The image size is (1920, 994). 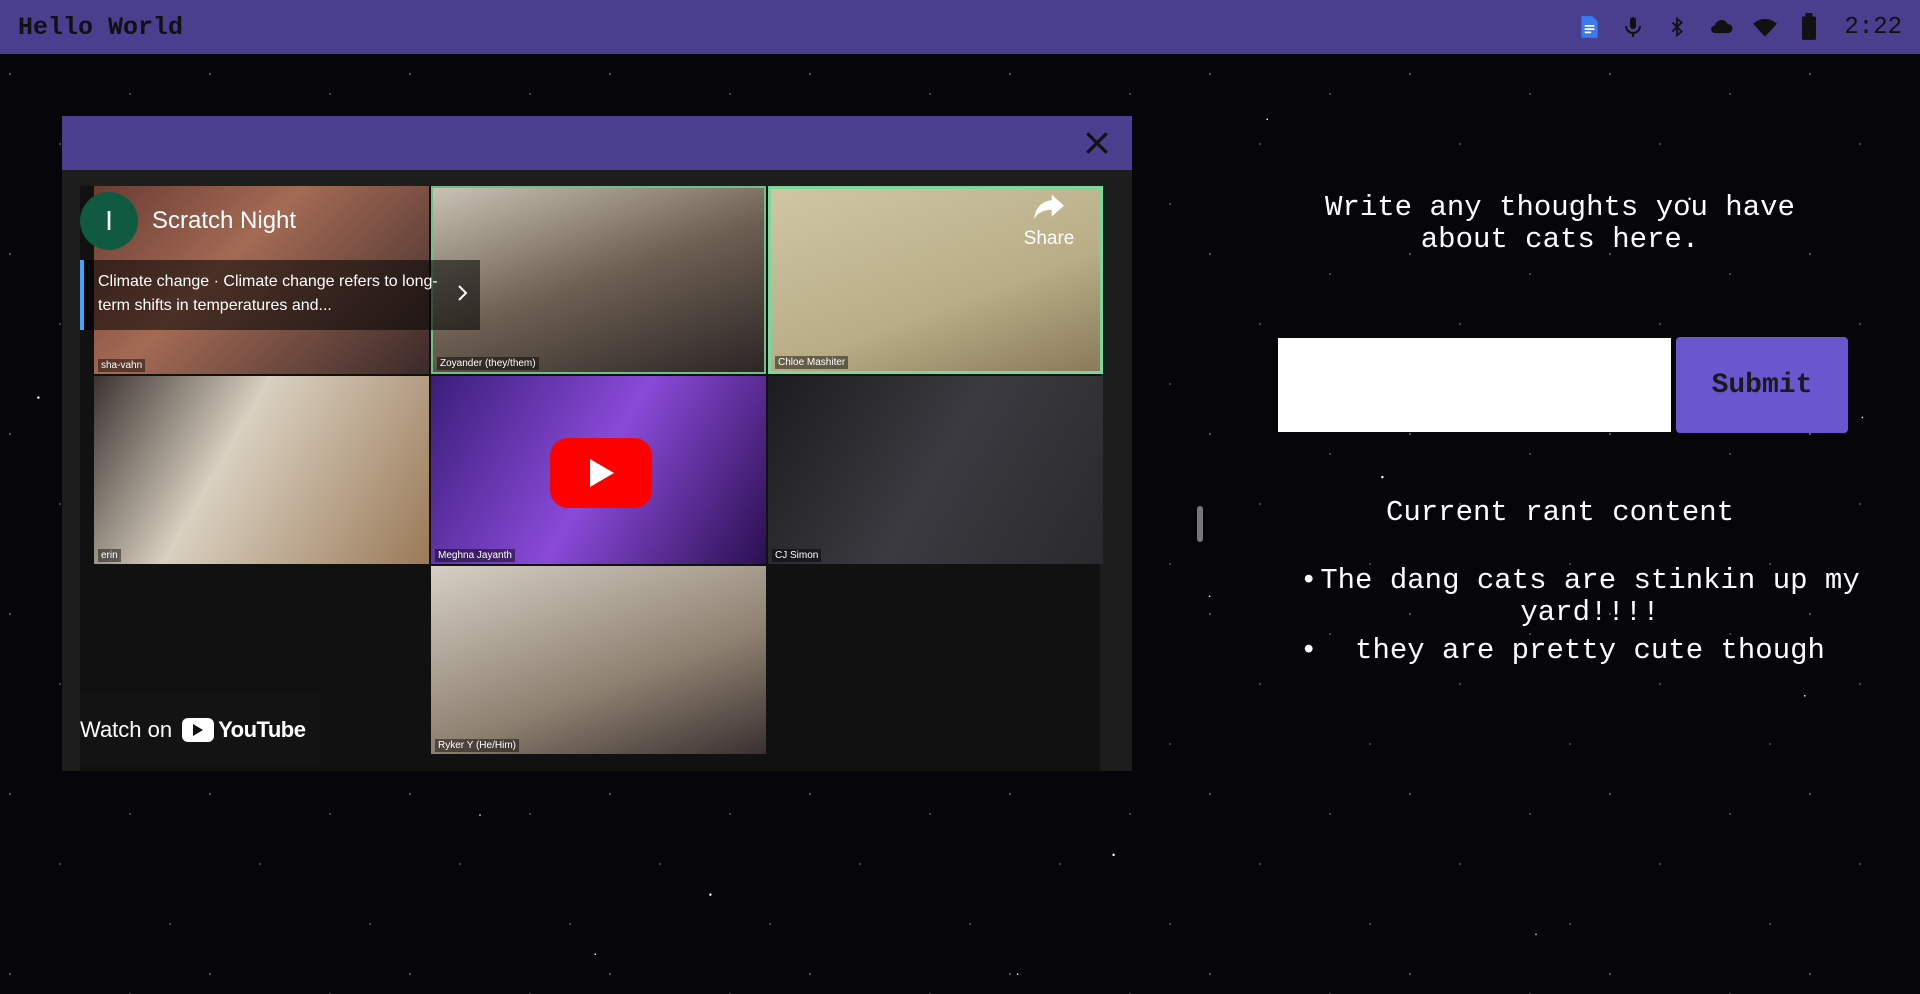 What do you see at coordinates (462, 297) in the screenshot?
I see `chevron-right-icon` at bounding box center [462, 297].